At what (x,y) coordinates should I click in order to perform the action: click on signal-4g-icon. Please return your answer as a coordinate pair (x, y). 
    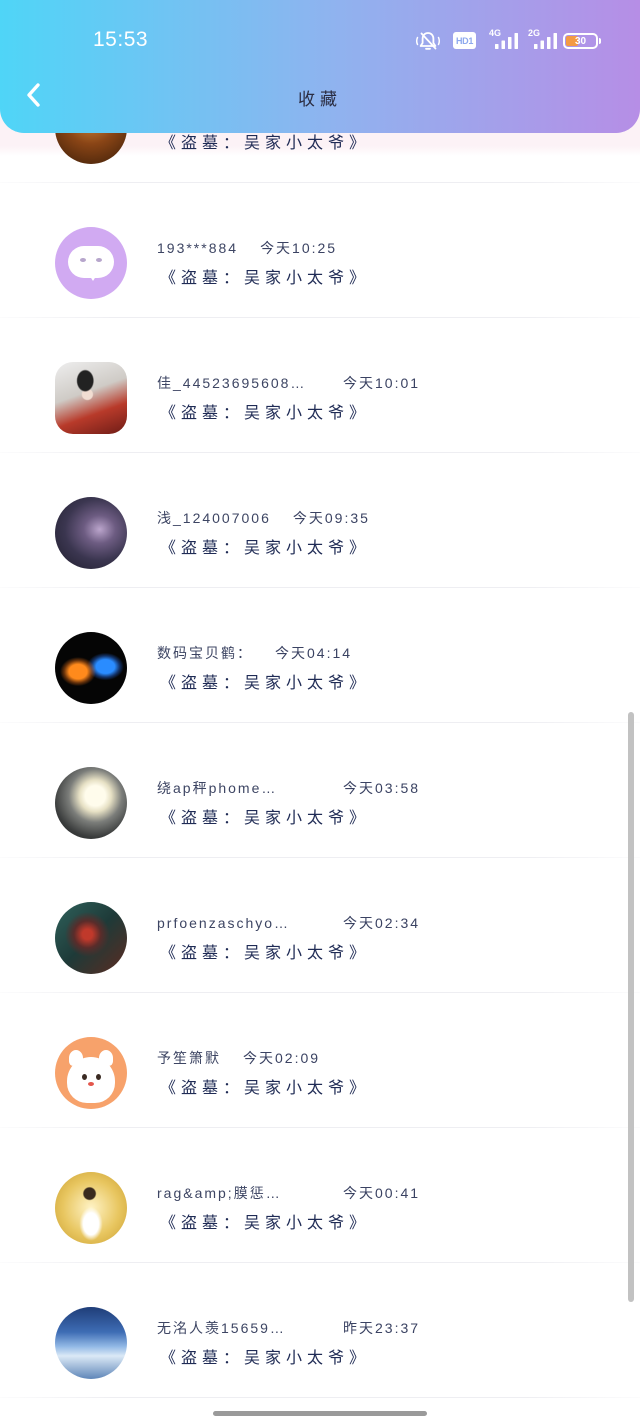
    Looking at the image, I should click on (506, 41).